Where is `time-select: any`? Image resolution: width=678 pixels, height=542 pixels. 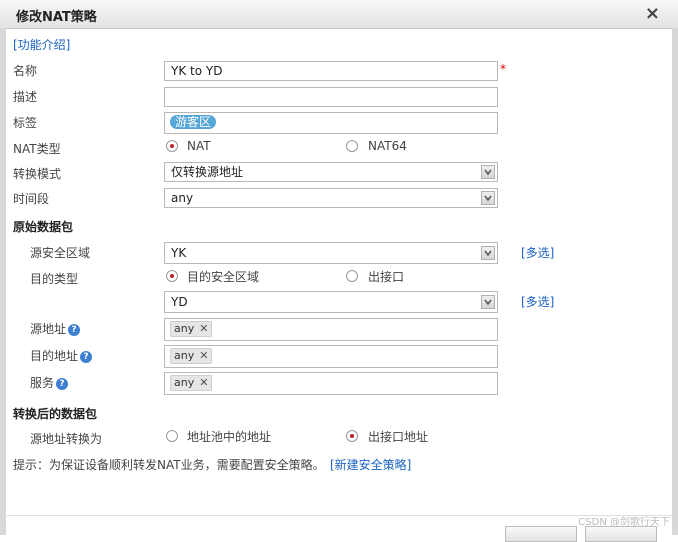 time-select: any is located at coordinates (331, 198).